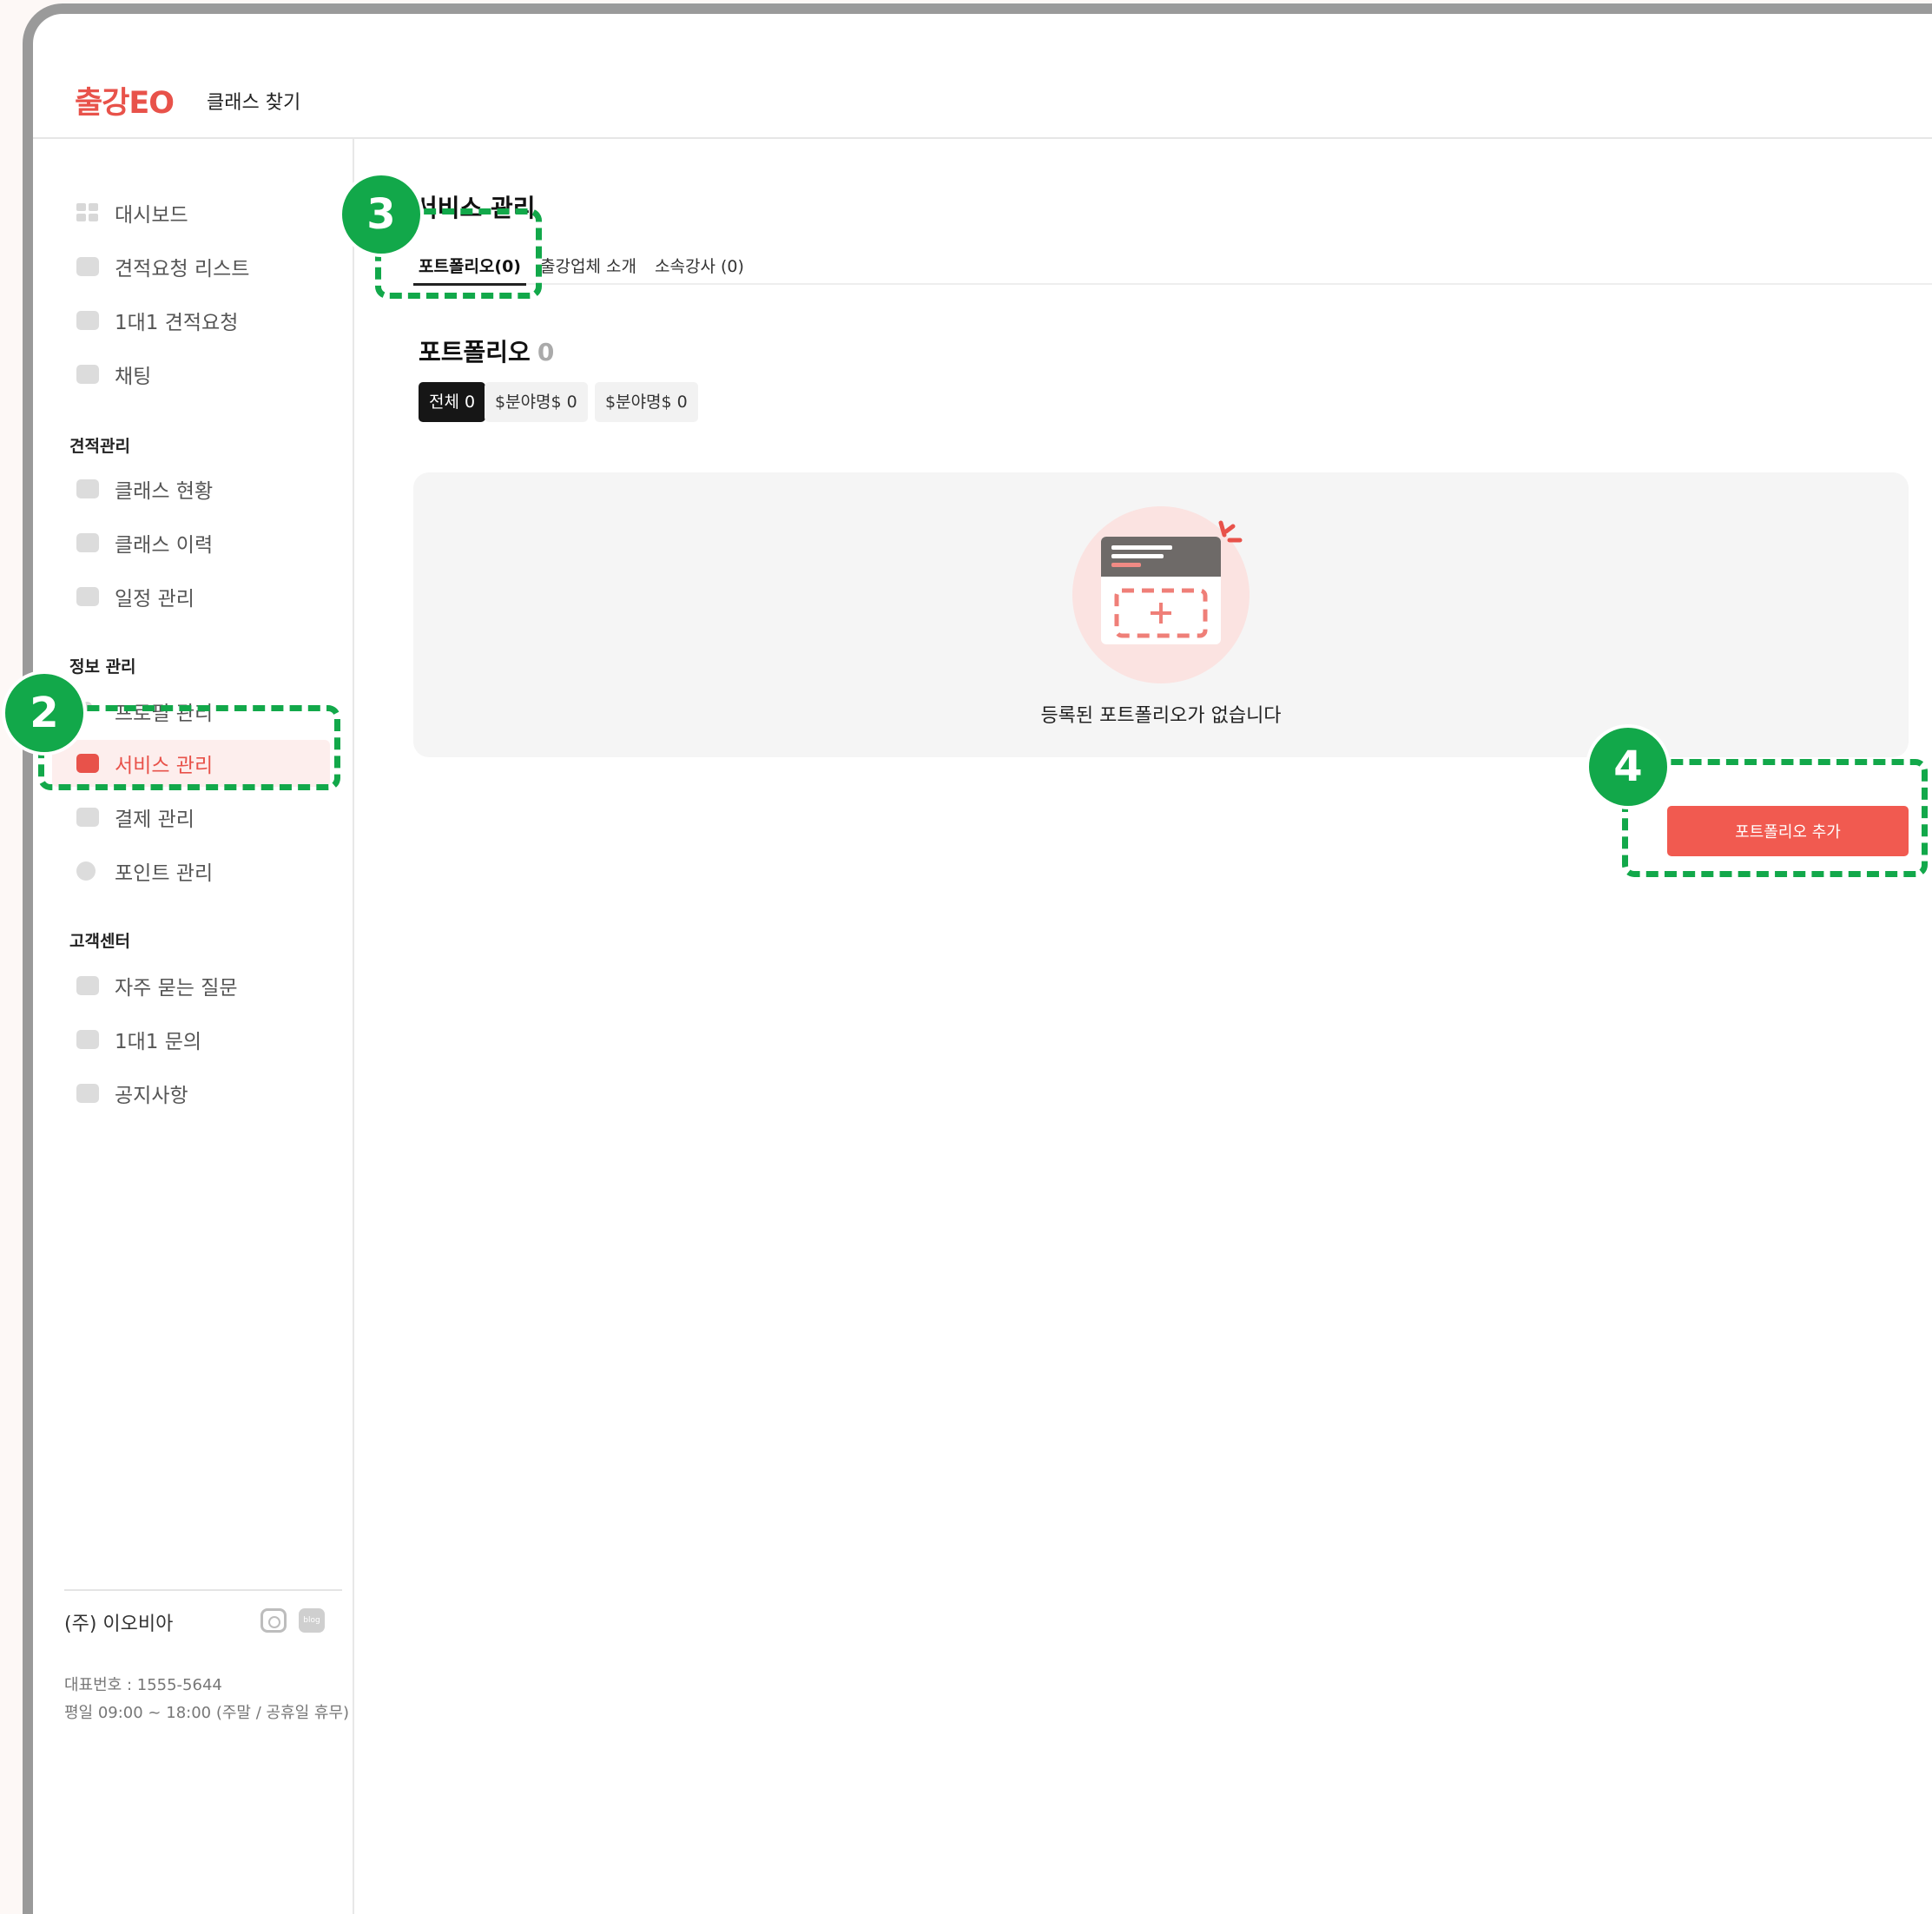  What do you see at coordinates (164, 873) in the screenshot?
I see `sidebar-item-label: 포인트 관리` at bounding box center [164, 873].